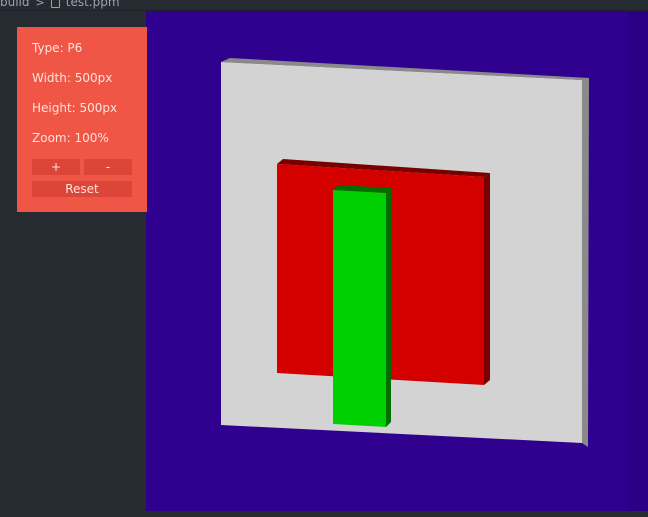 This screenshot has width=648, height=517. What do you see at coordinates (57, 48) in the screenshot?
I see `image-type-label: Type: P6` at bounding box center [57, 48].